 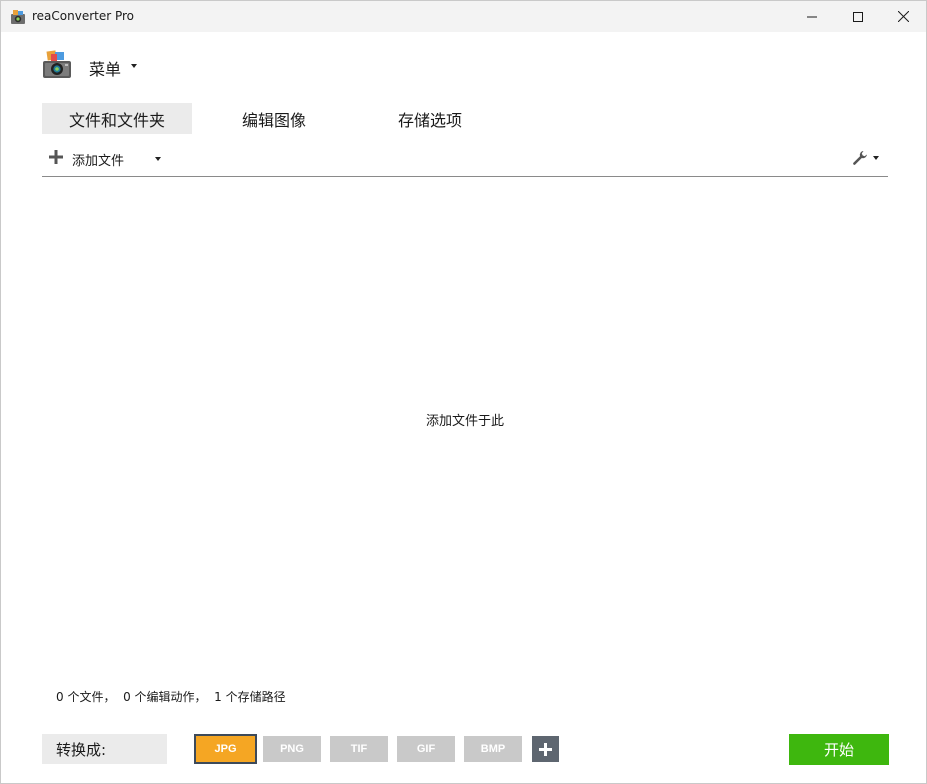 I want to click on chevron-down-icon, so click(x=134, y=66).